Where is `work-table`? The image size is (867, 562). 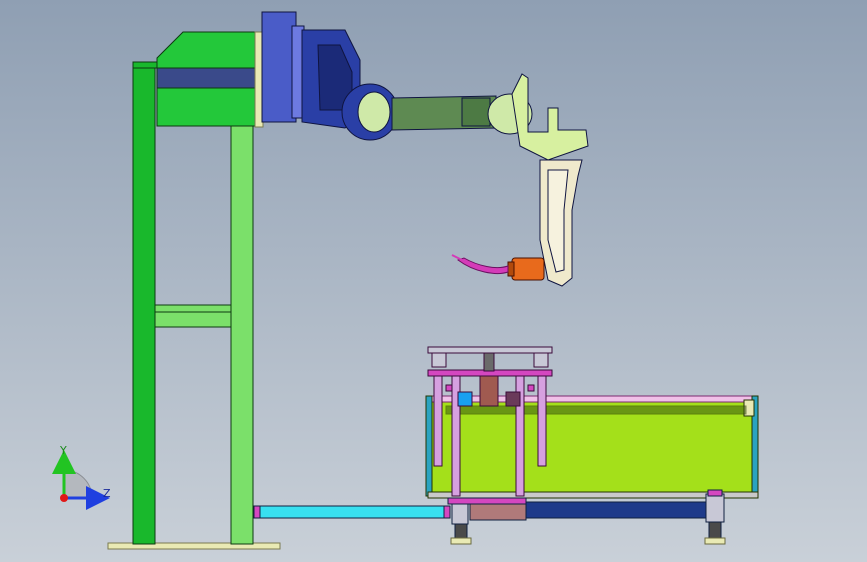
work-table is located at coordinates (592, 447).